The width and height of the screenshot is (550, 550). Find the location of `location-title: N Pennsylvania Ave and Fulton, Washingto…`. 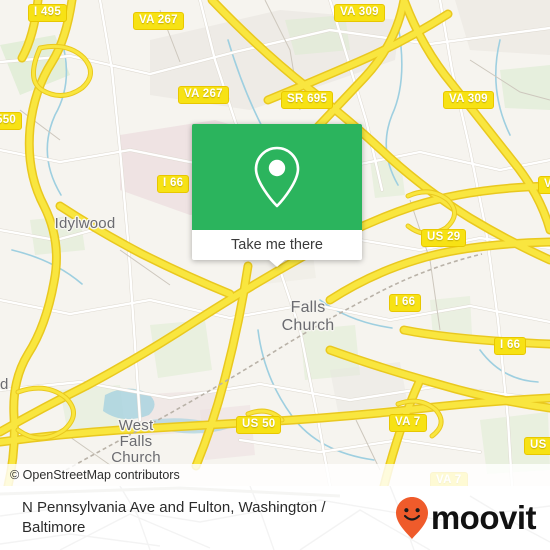

location-title: N Pennsylvania Ave and Fulton, Washingto… is located at coordinates (174, 517).